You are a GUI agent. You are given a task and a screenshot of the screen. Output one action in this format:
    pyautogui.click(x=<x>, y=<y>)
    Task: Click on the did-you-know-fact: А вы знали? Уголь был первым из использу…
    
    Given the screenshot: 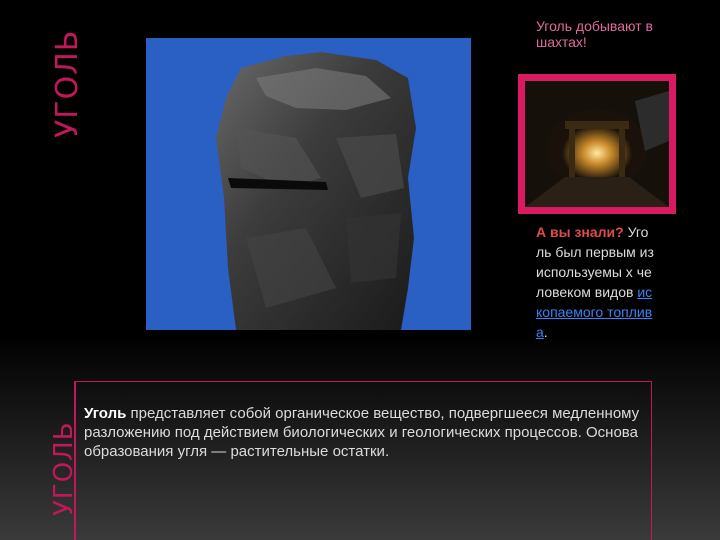 What is the action you would take?
    pyautogui.click(x=596, y=282)
    